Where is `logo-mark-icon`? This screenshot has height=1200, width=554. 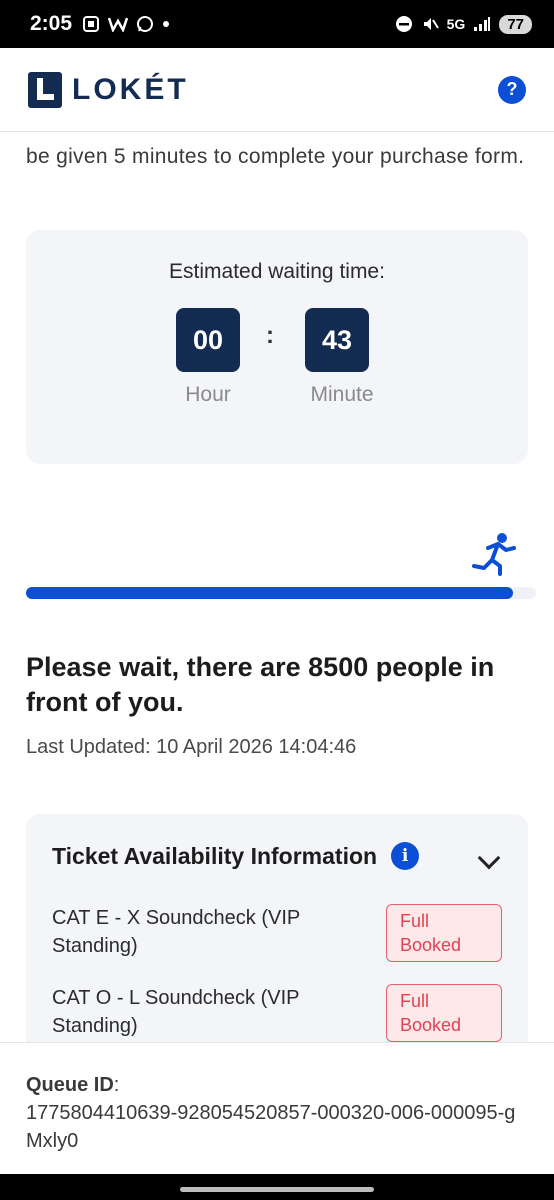 logo-mark-icon is located at coordinates (45, 89).